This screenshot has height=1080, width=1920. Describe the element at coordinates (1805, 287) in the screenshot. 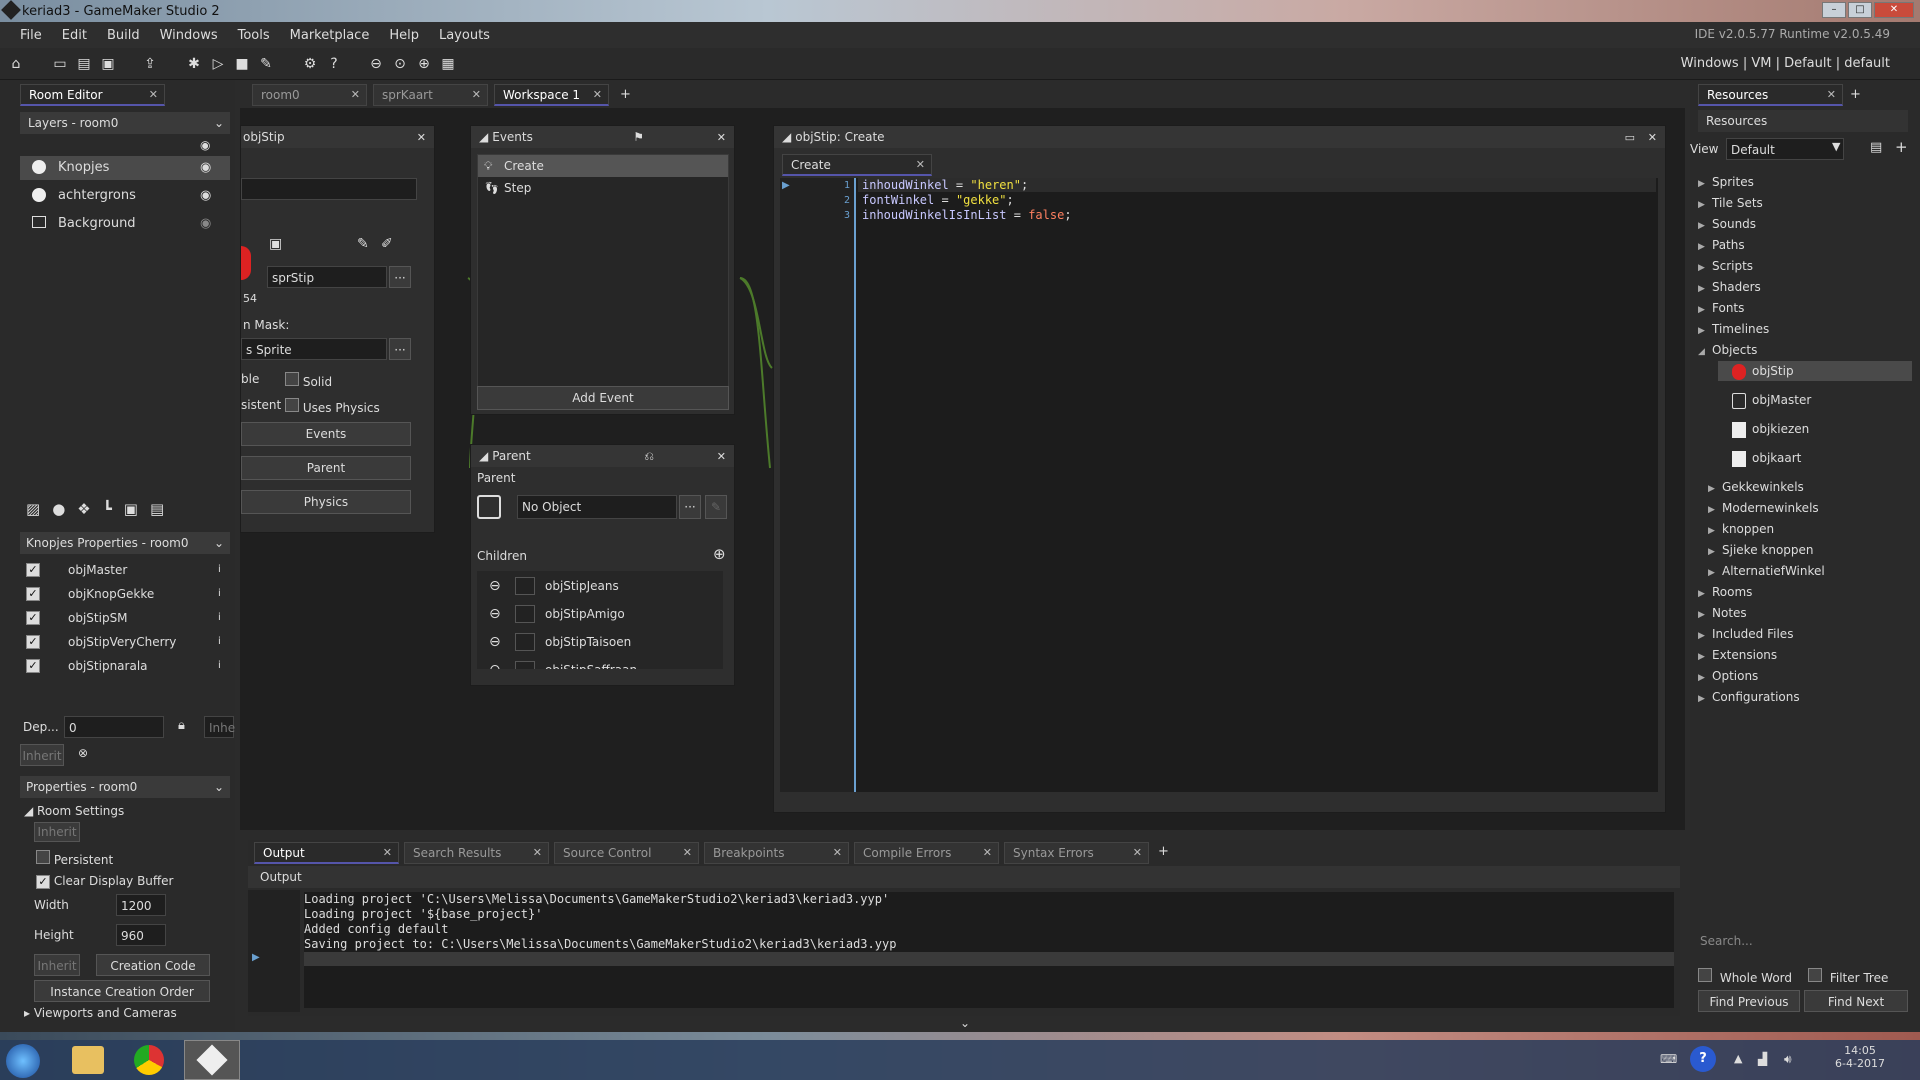

I see `resource-item: ▶ Shaders` at that location.